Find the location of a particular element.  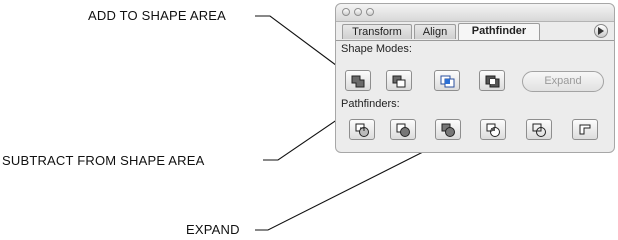

subtract-from-shape-area-button is located at coordinates (399, 80).